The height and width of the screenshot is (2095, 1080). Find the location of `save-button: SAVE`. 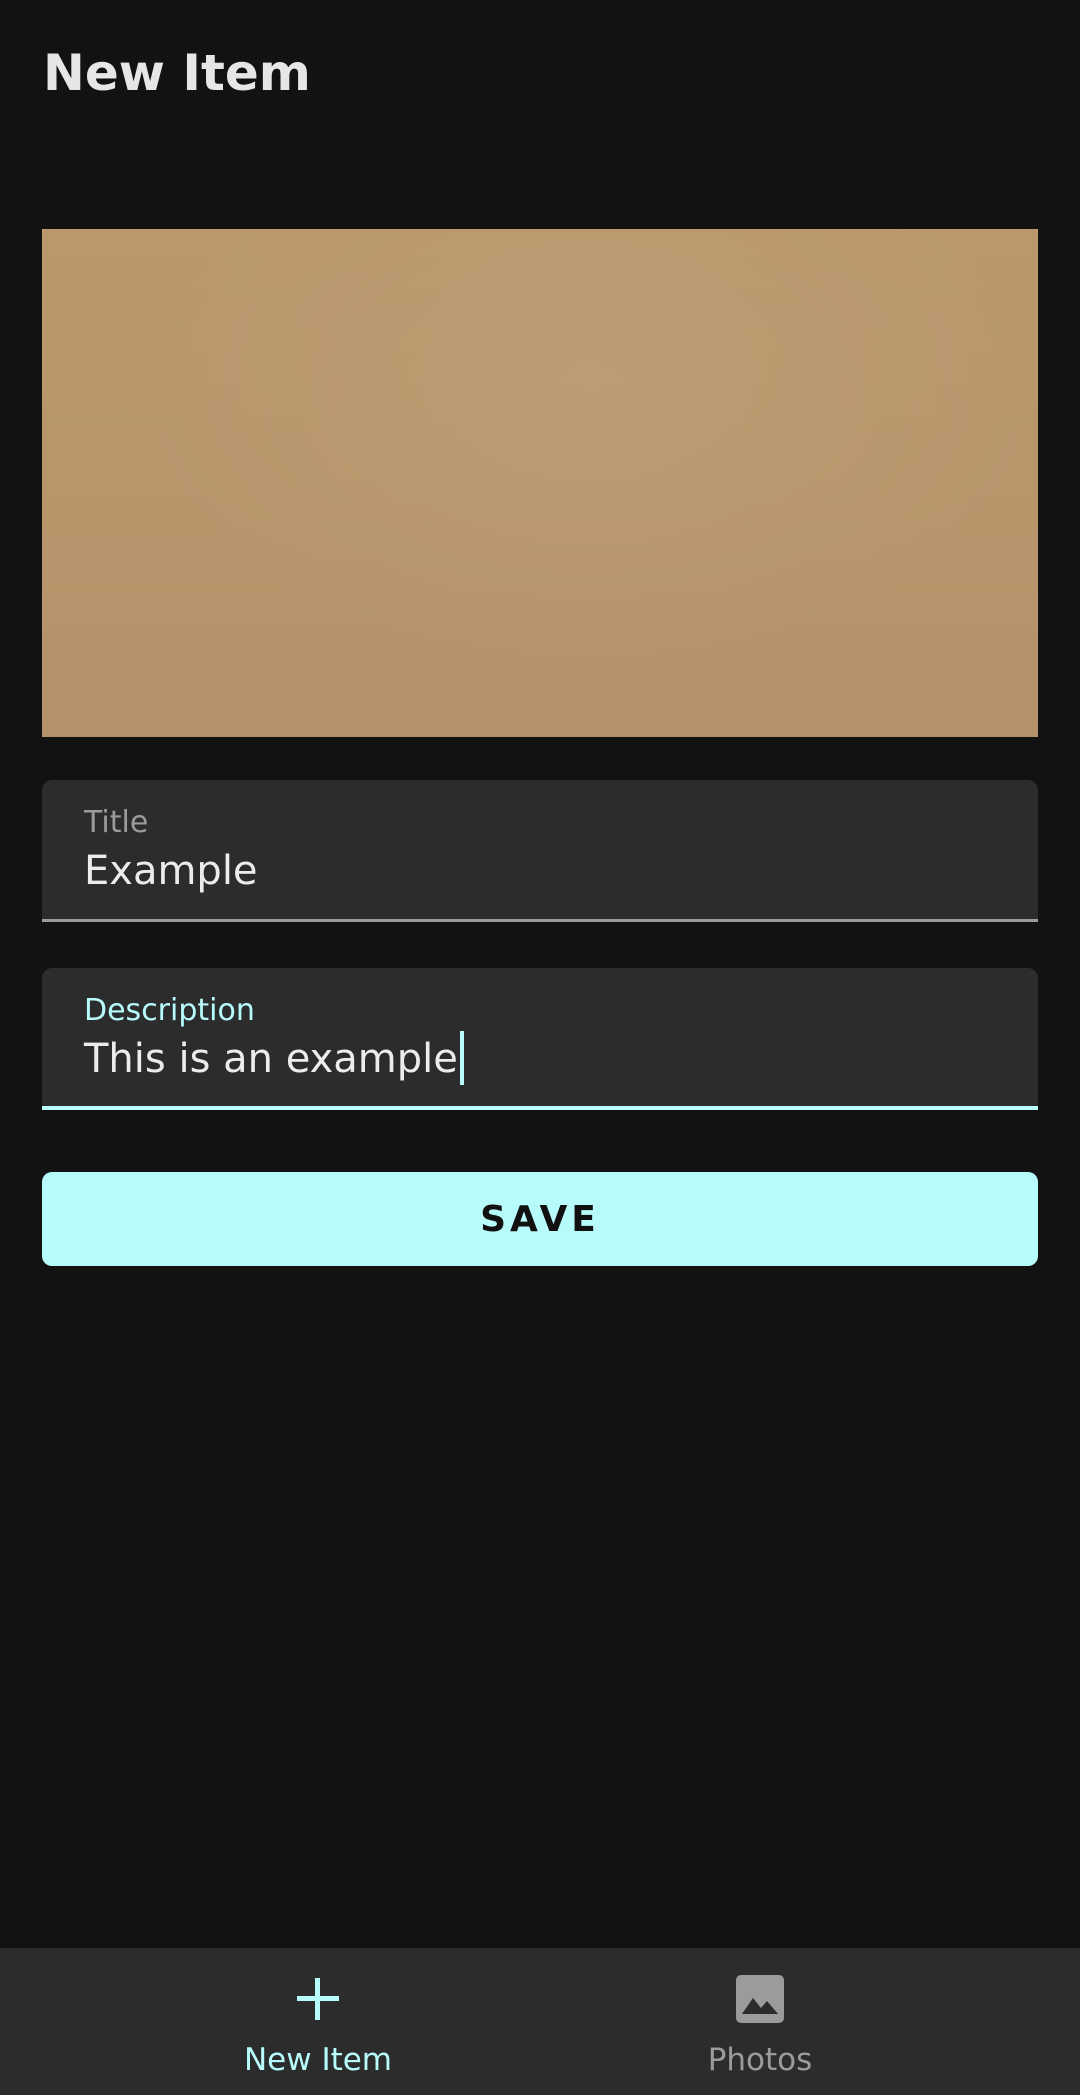

save-button: SAVE is located at coordinates (540, 1219).